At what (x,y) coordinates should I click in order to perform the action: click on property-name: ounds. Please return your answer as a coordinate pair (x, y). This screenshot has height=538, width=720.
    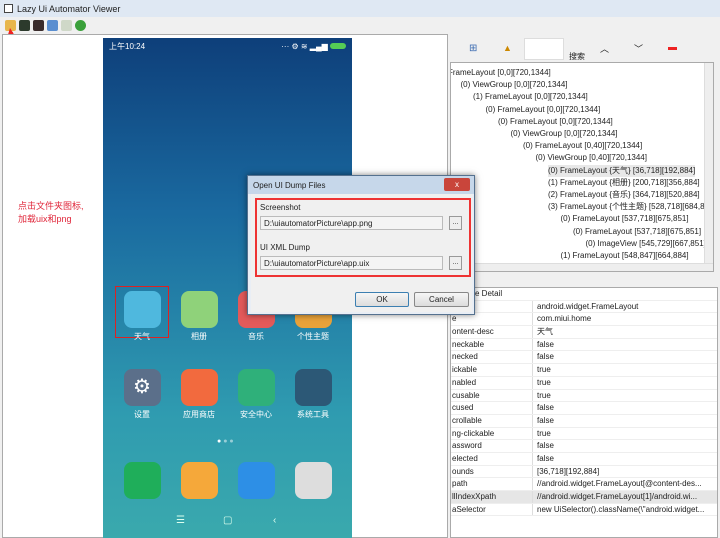
    Looking at the image, I should click on (492, 471).